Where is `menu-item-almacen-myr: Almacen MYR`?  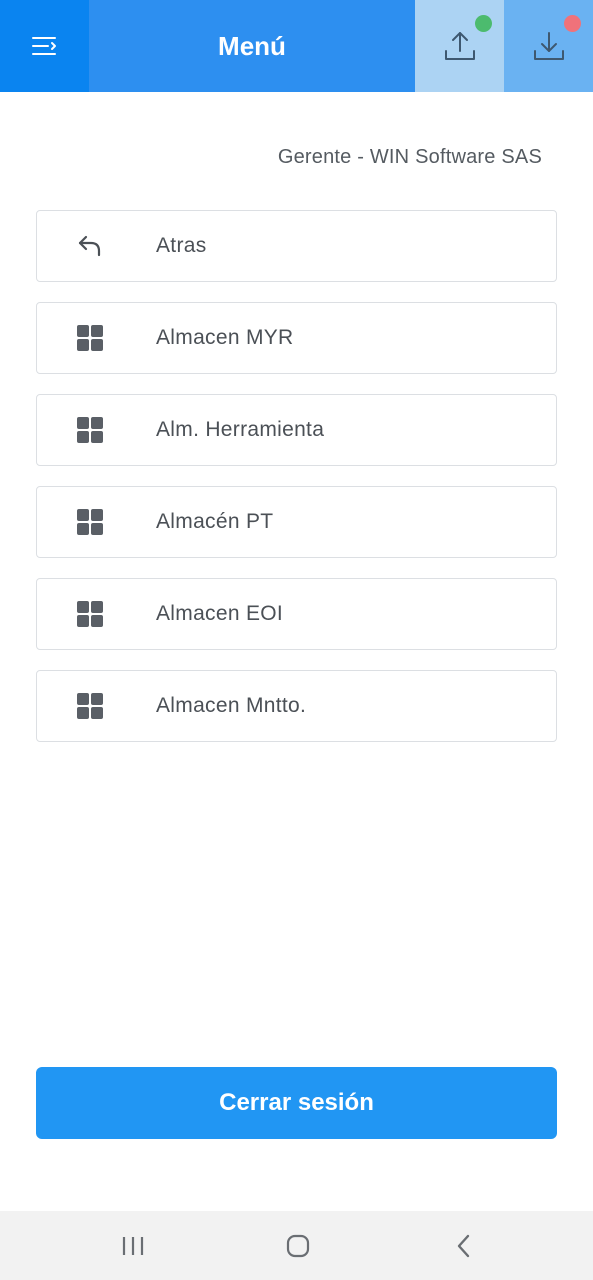 menu-item-almacen-myr: Almacen MYR is located at coordinates (296, 338).